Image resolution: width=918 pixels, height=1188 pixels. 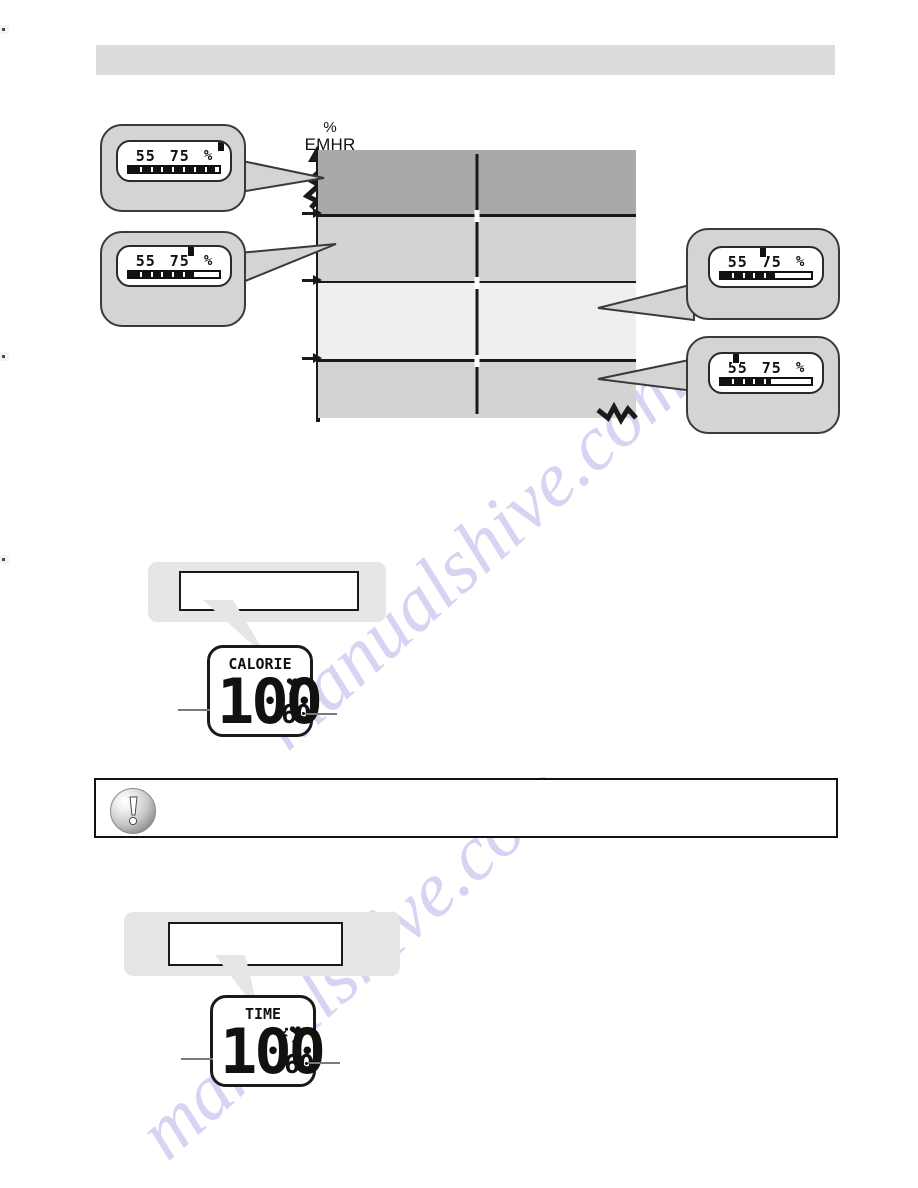 I want to click on lcd-screen-bottom-right: 55 75 %, so click(x=766, y=373).